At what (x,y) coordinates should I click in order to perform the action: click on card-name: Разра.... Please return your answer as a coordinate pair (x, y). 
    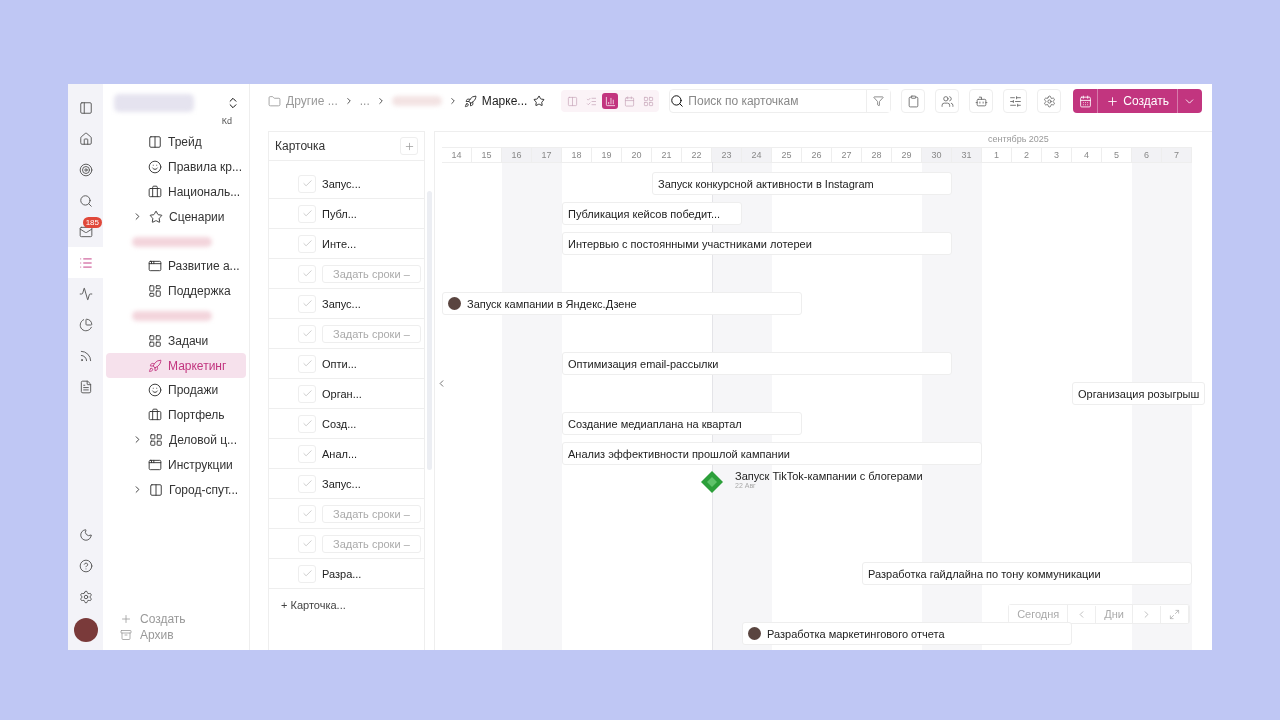
    Looking at the image, I should click on (342, 573).